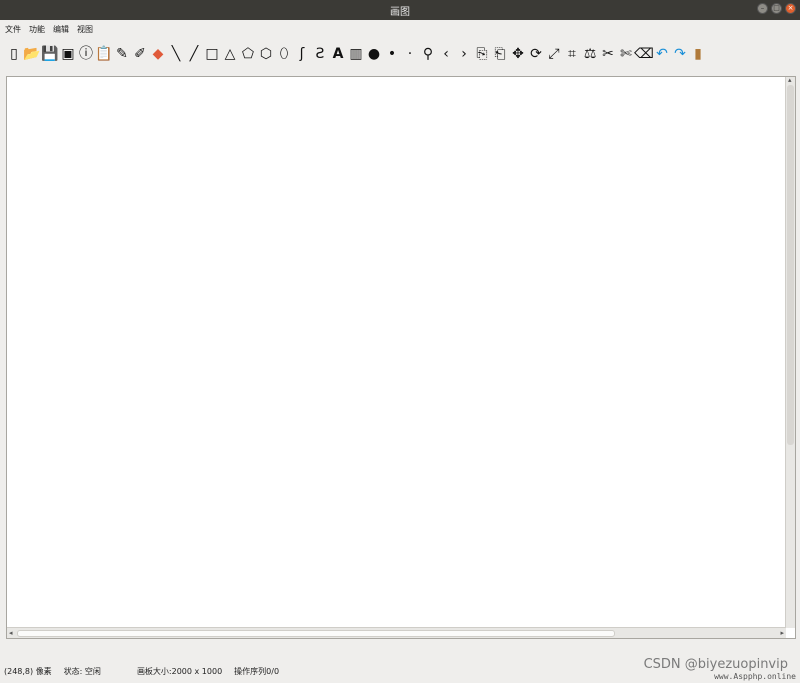 The width and height of the screenshot is (800, 683). Describe the element at coordinates (212, 54) in the screenshot. I see `rectangle-icon: □` at that location.